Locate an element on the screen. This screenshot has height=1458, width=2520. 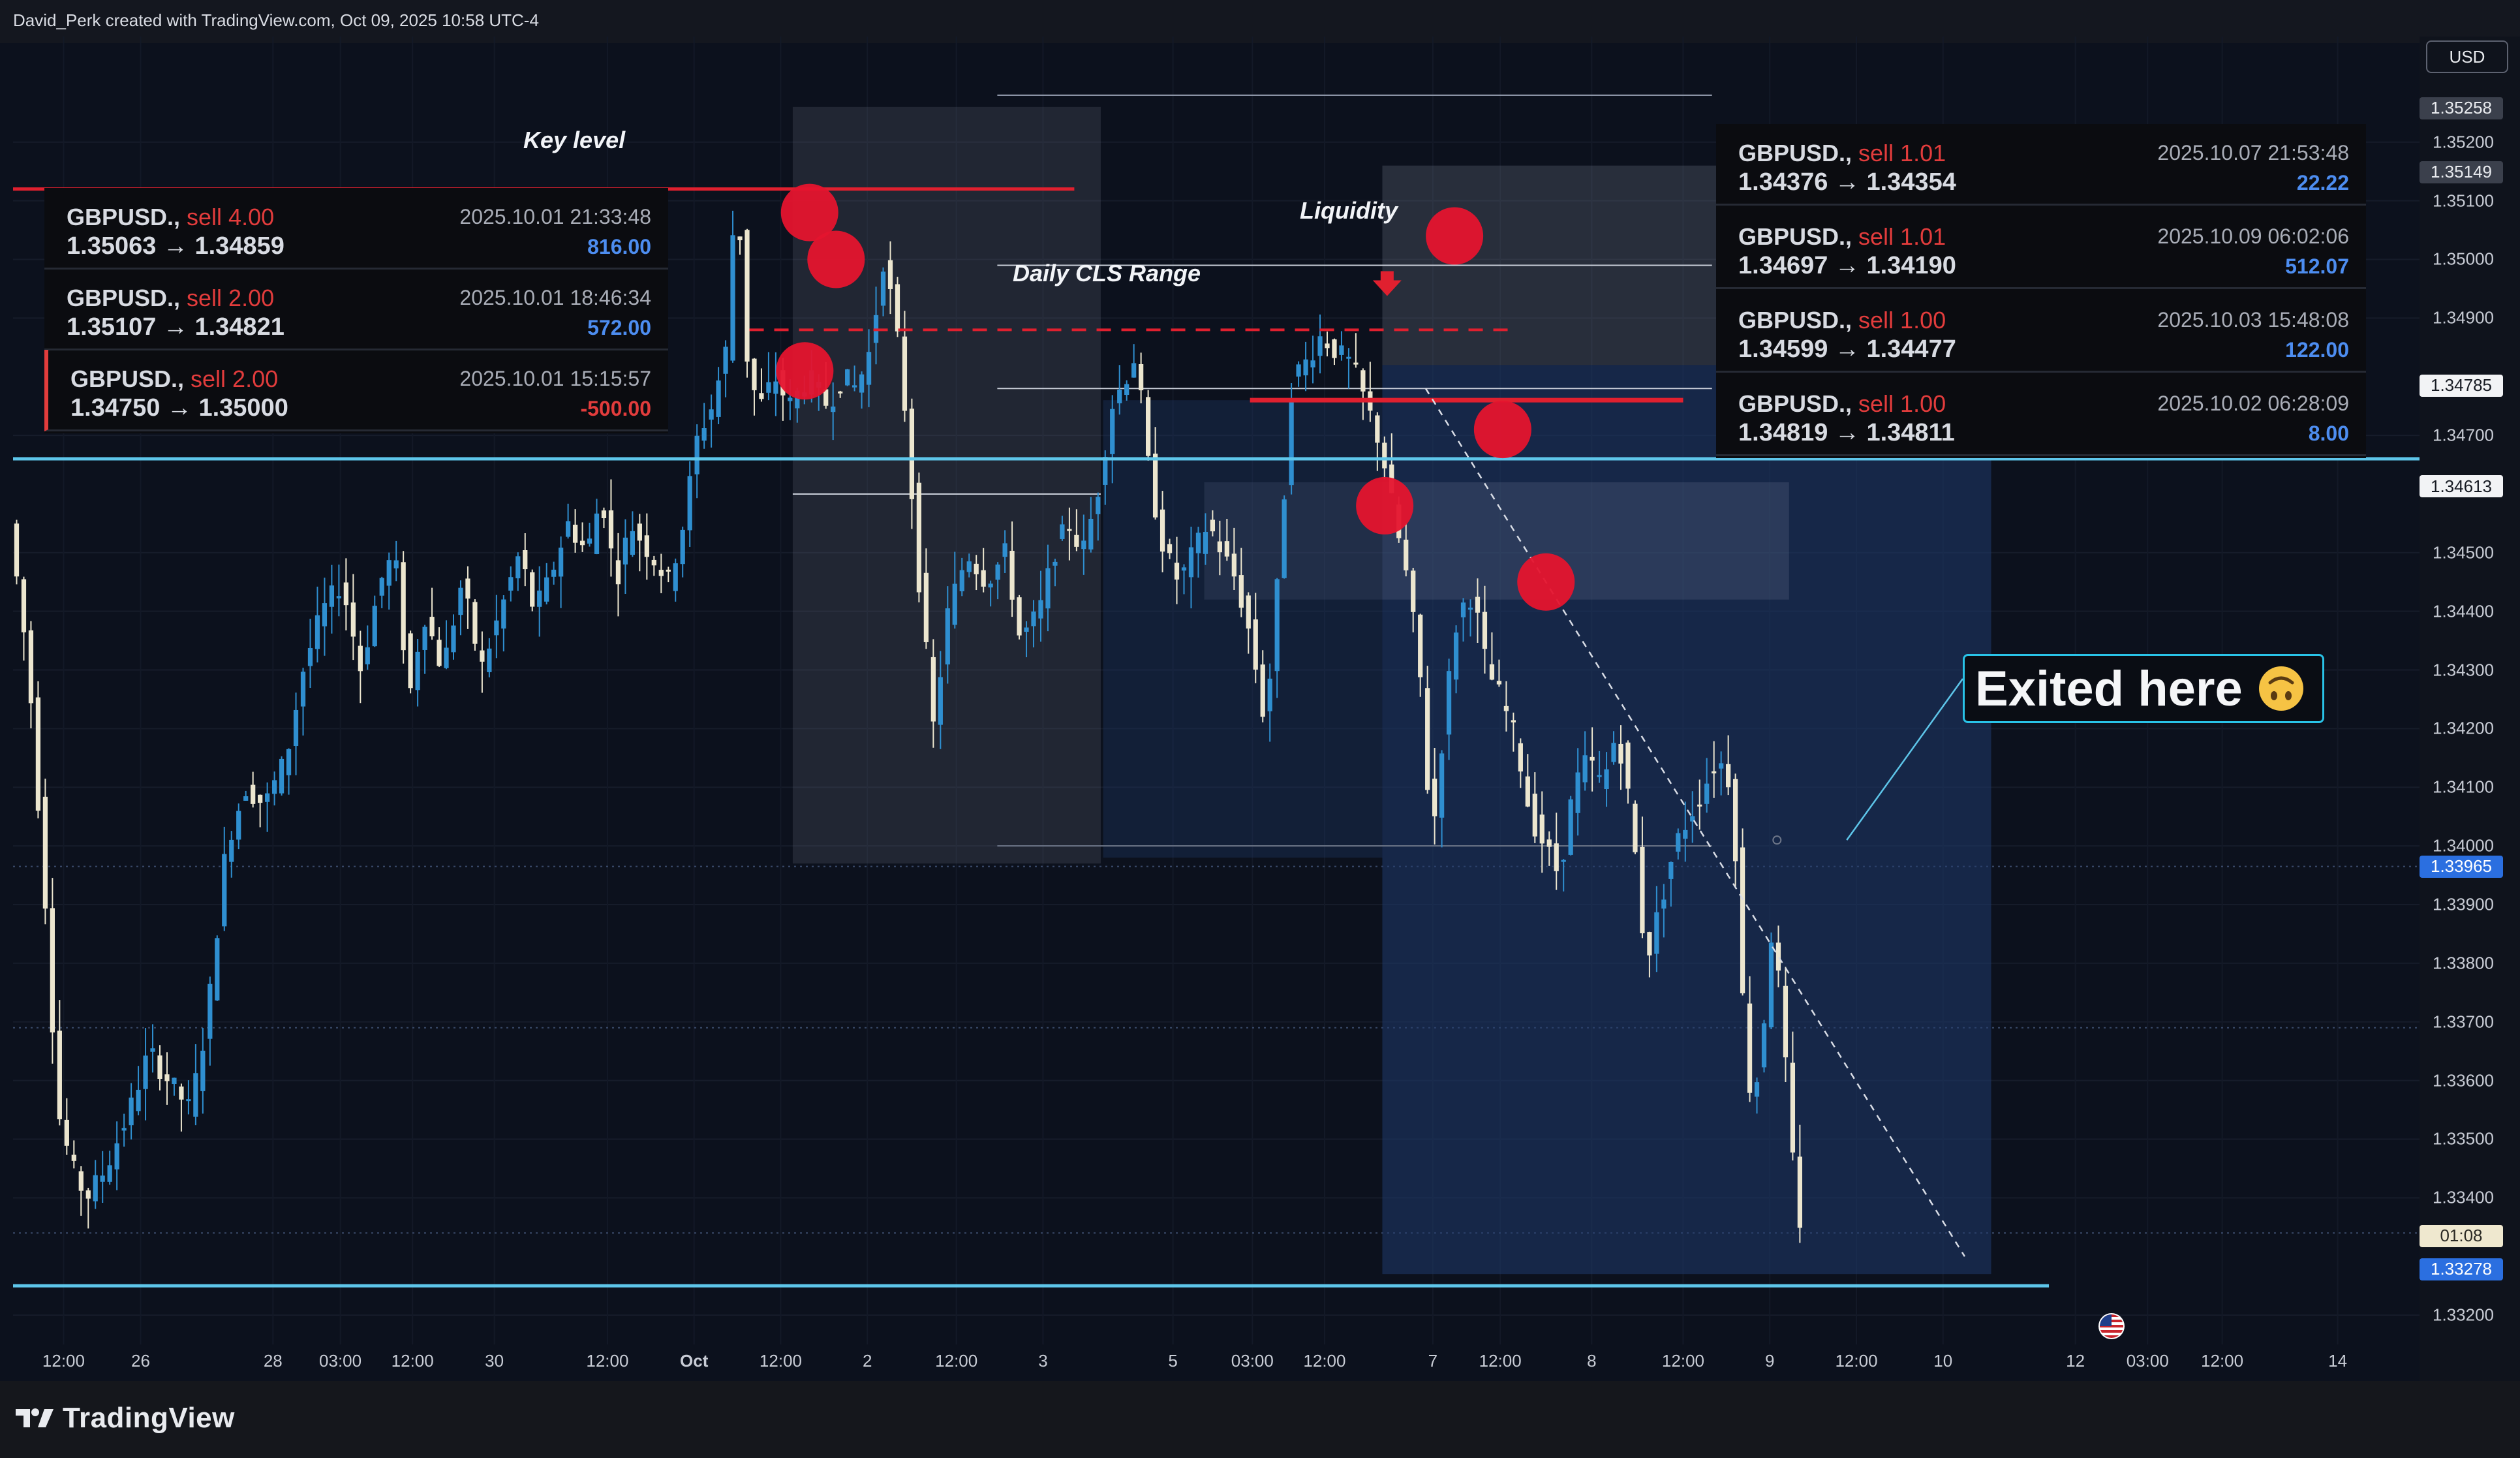
time-axis-label: 3 is located at coordinates (1043, 1361).